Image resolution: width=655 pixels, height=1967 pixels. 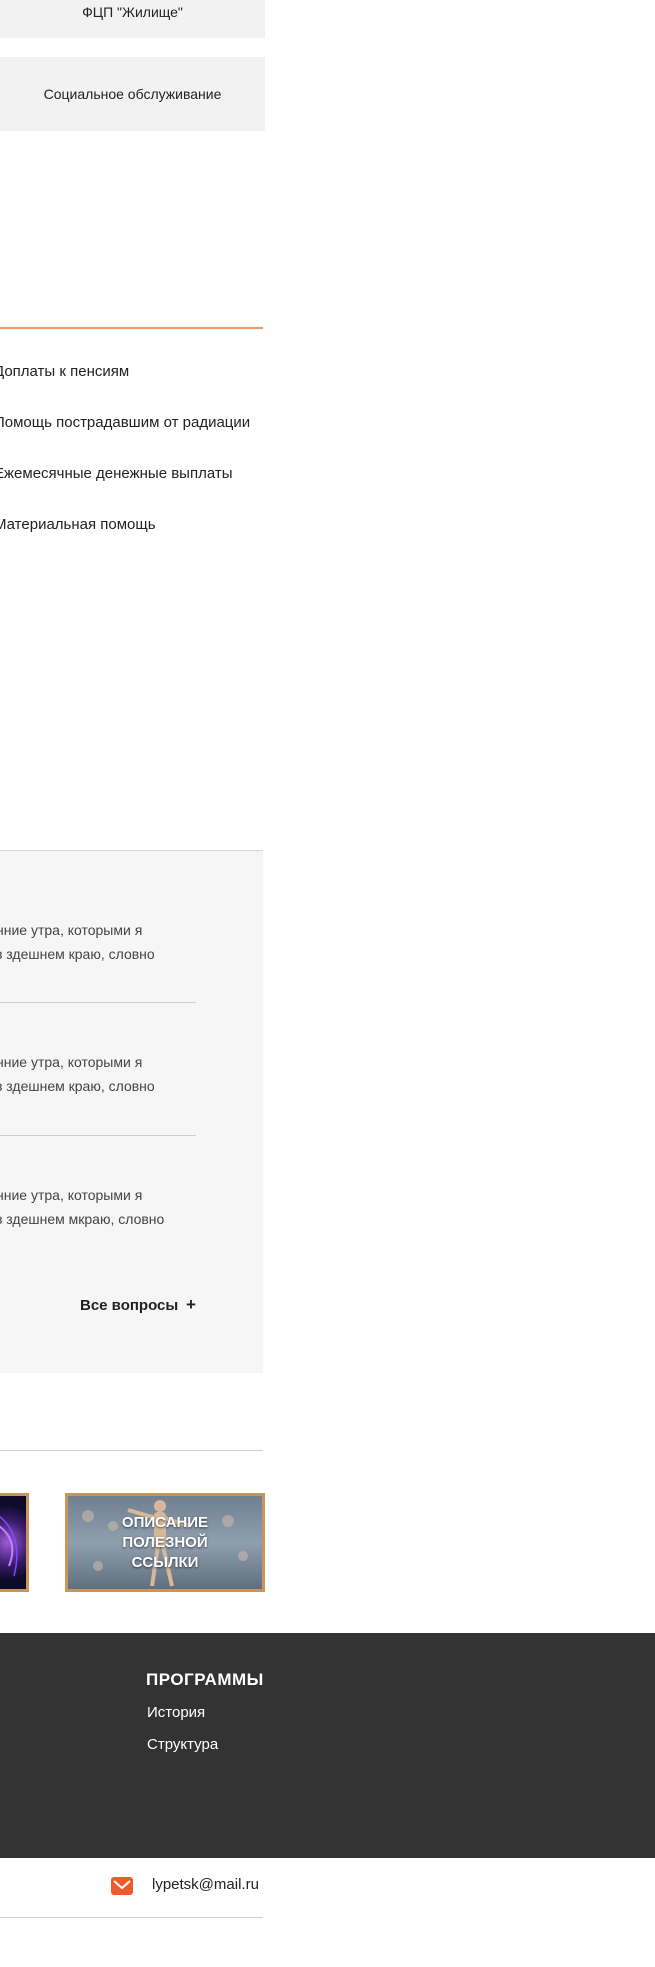 What do you see at coordinates (64, 371) in the screenshot?
I see `link-pension-supplements: Доплаты к пенсиям` at bounding box center [64, 371].